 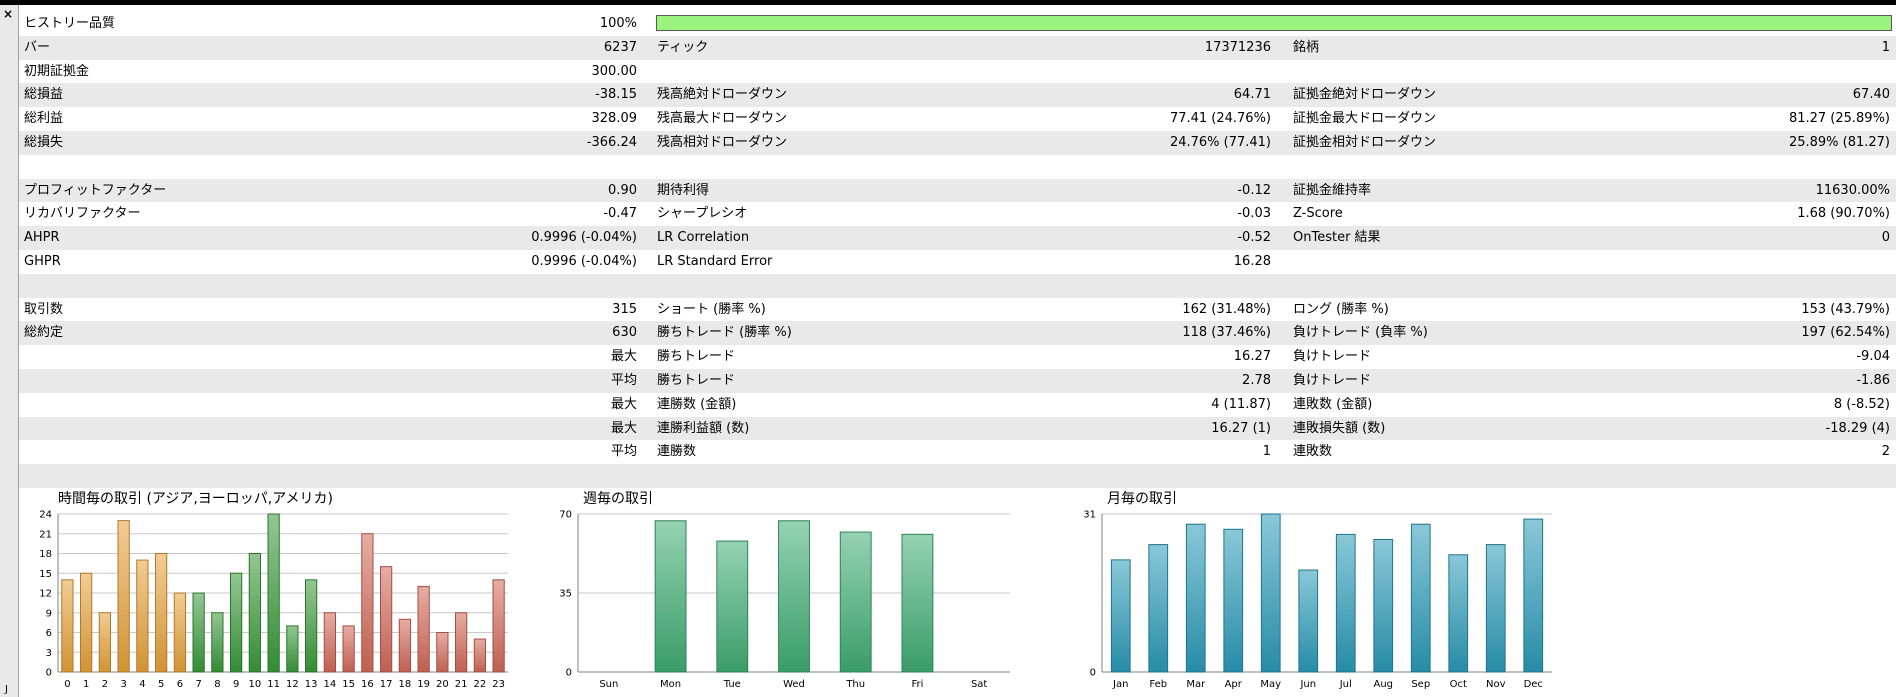 What do you see at coordinates (624, 309) in the screenshot?
I see `stat-value: 315` at bounding box center [624, 309].